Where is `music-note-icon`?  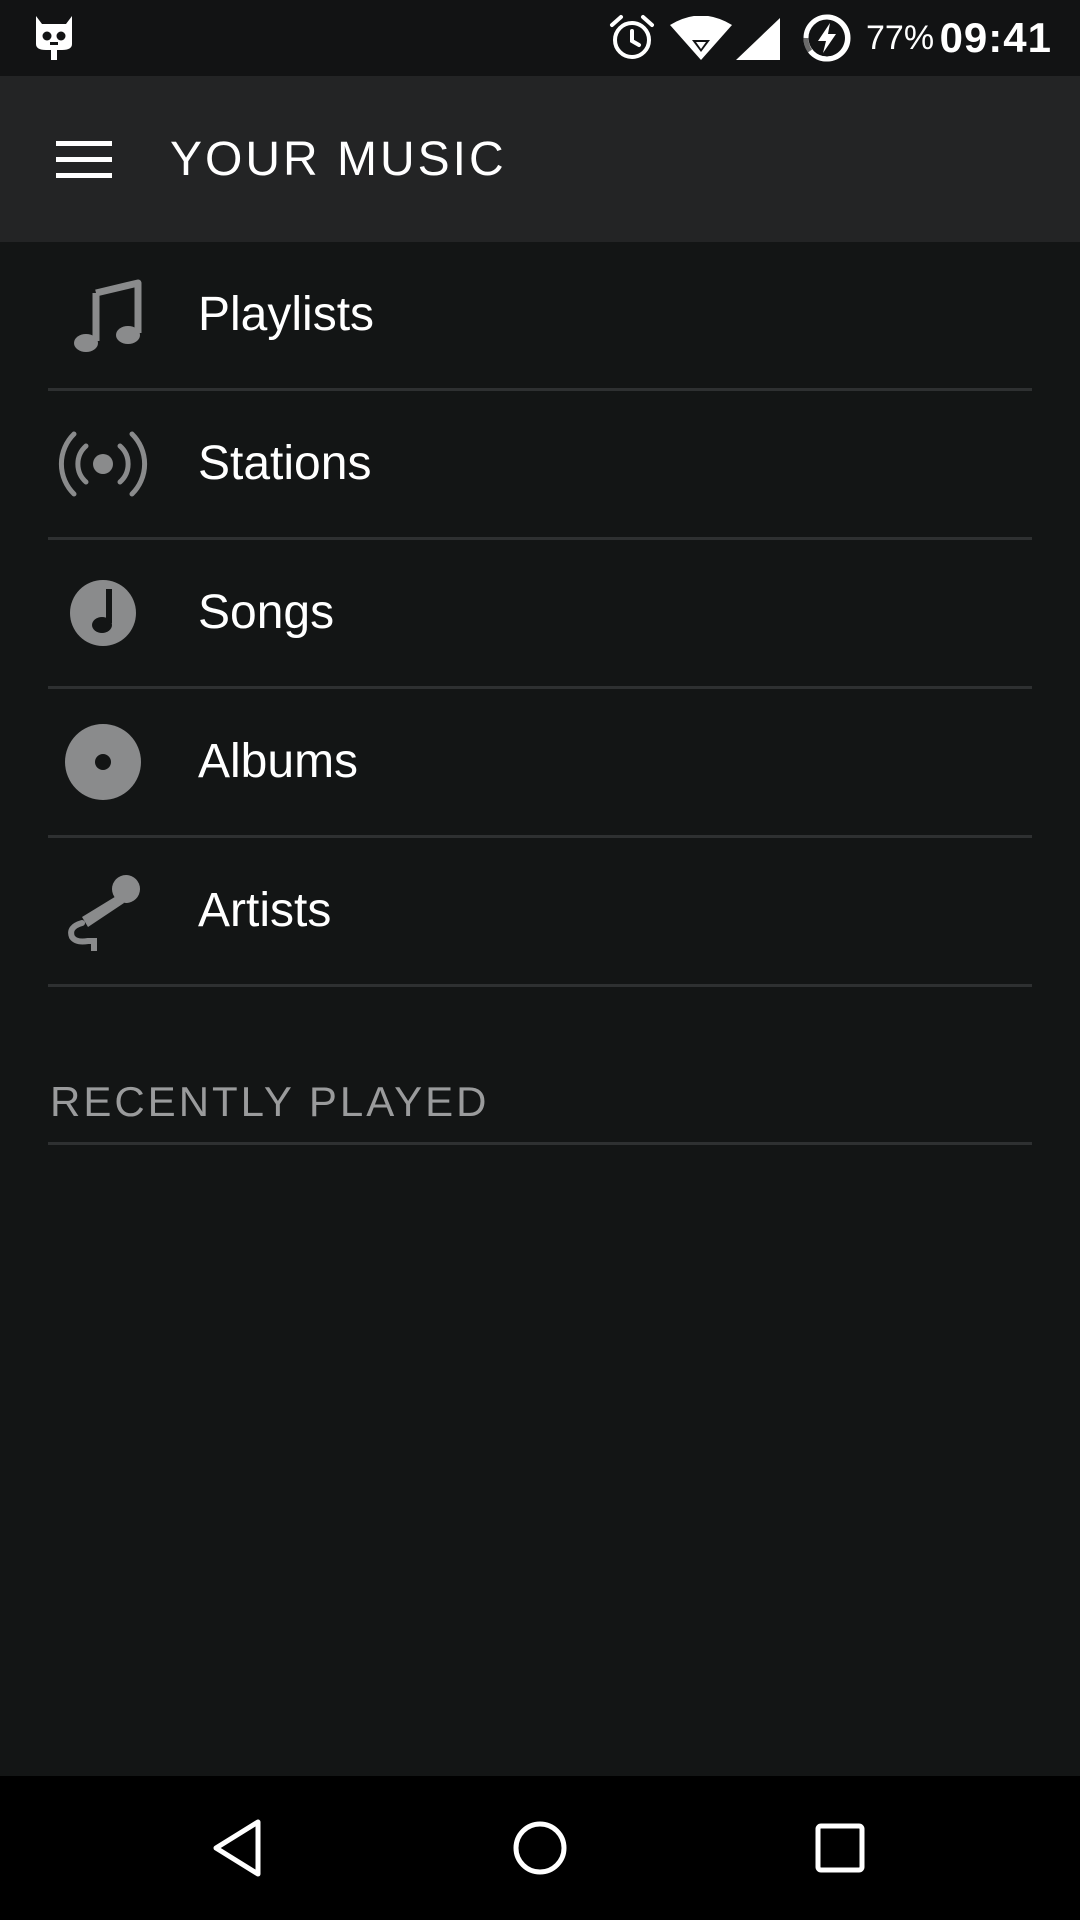
music-note-icon is located at coordinates (108, 315).